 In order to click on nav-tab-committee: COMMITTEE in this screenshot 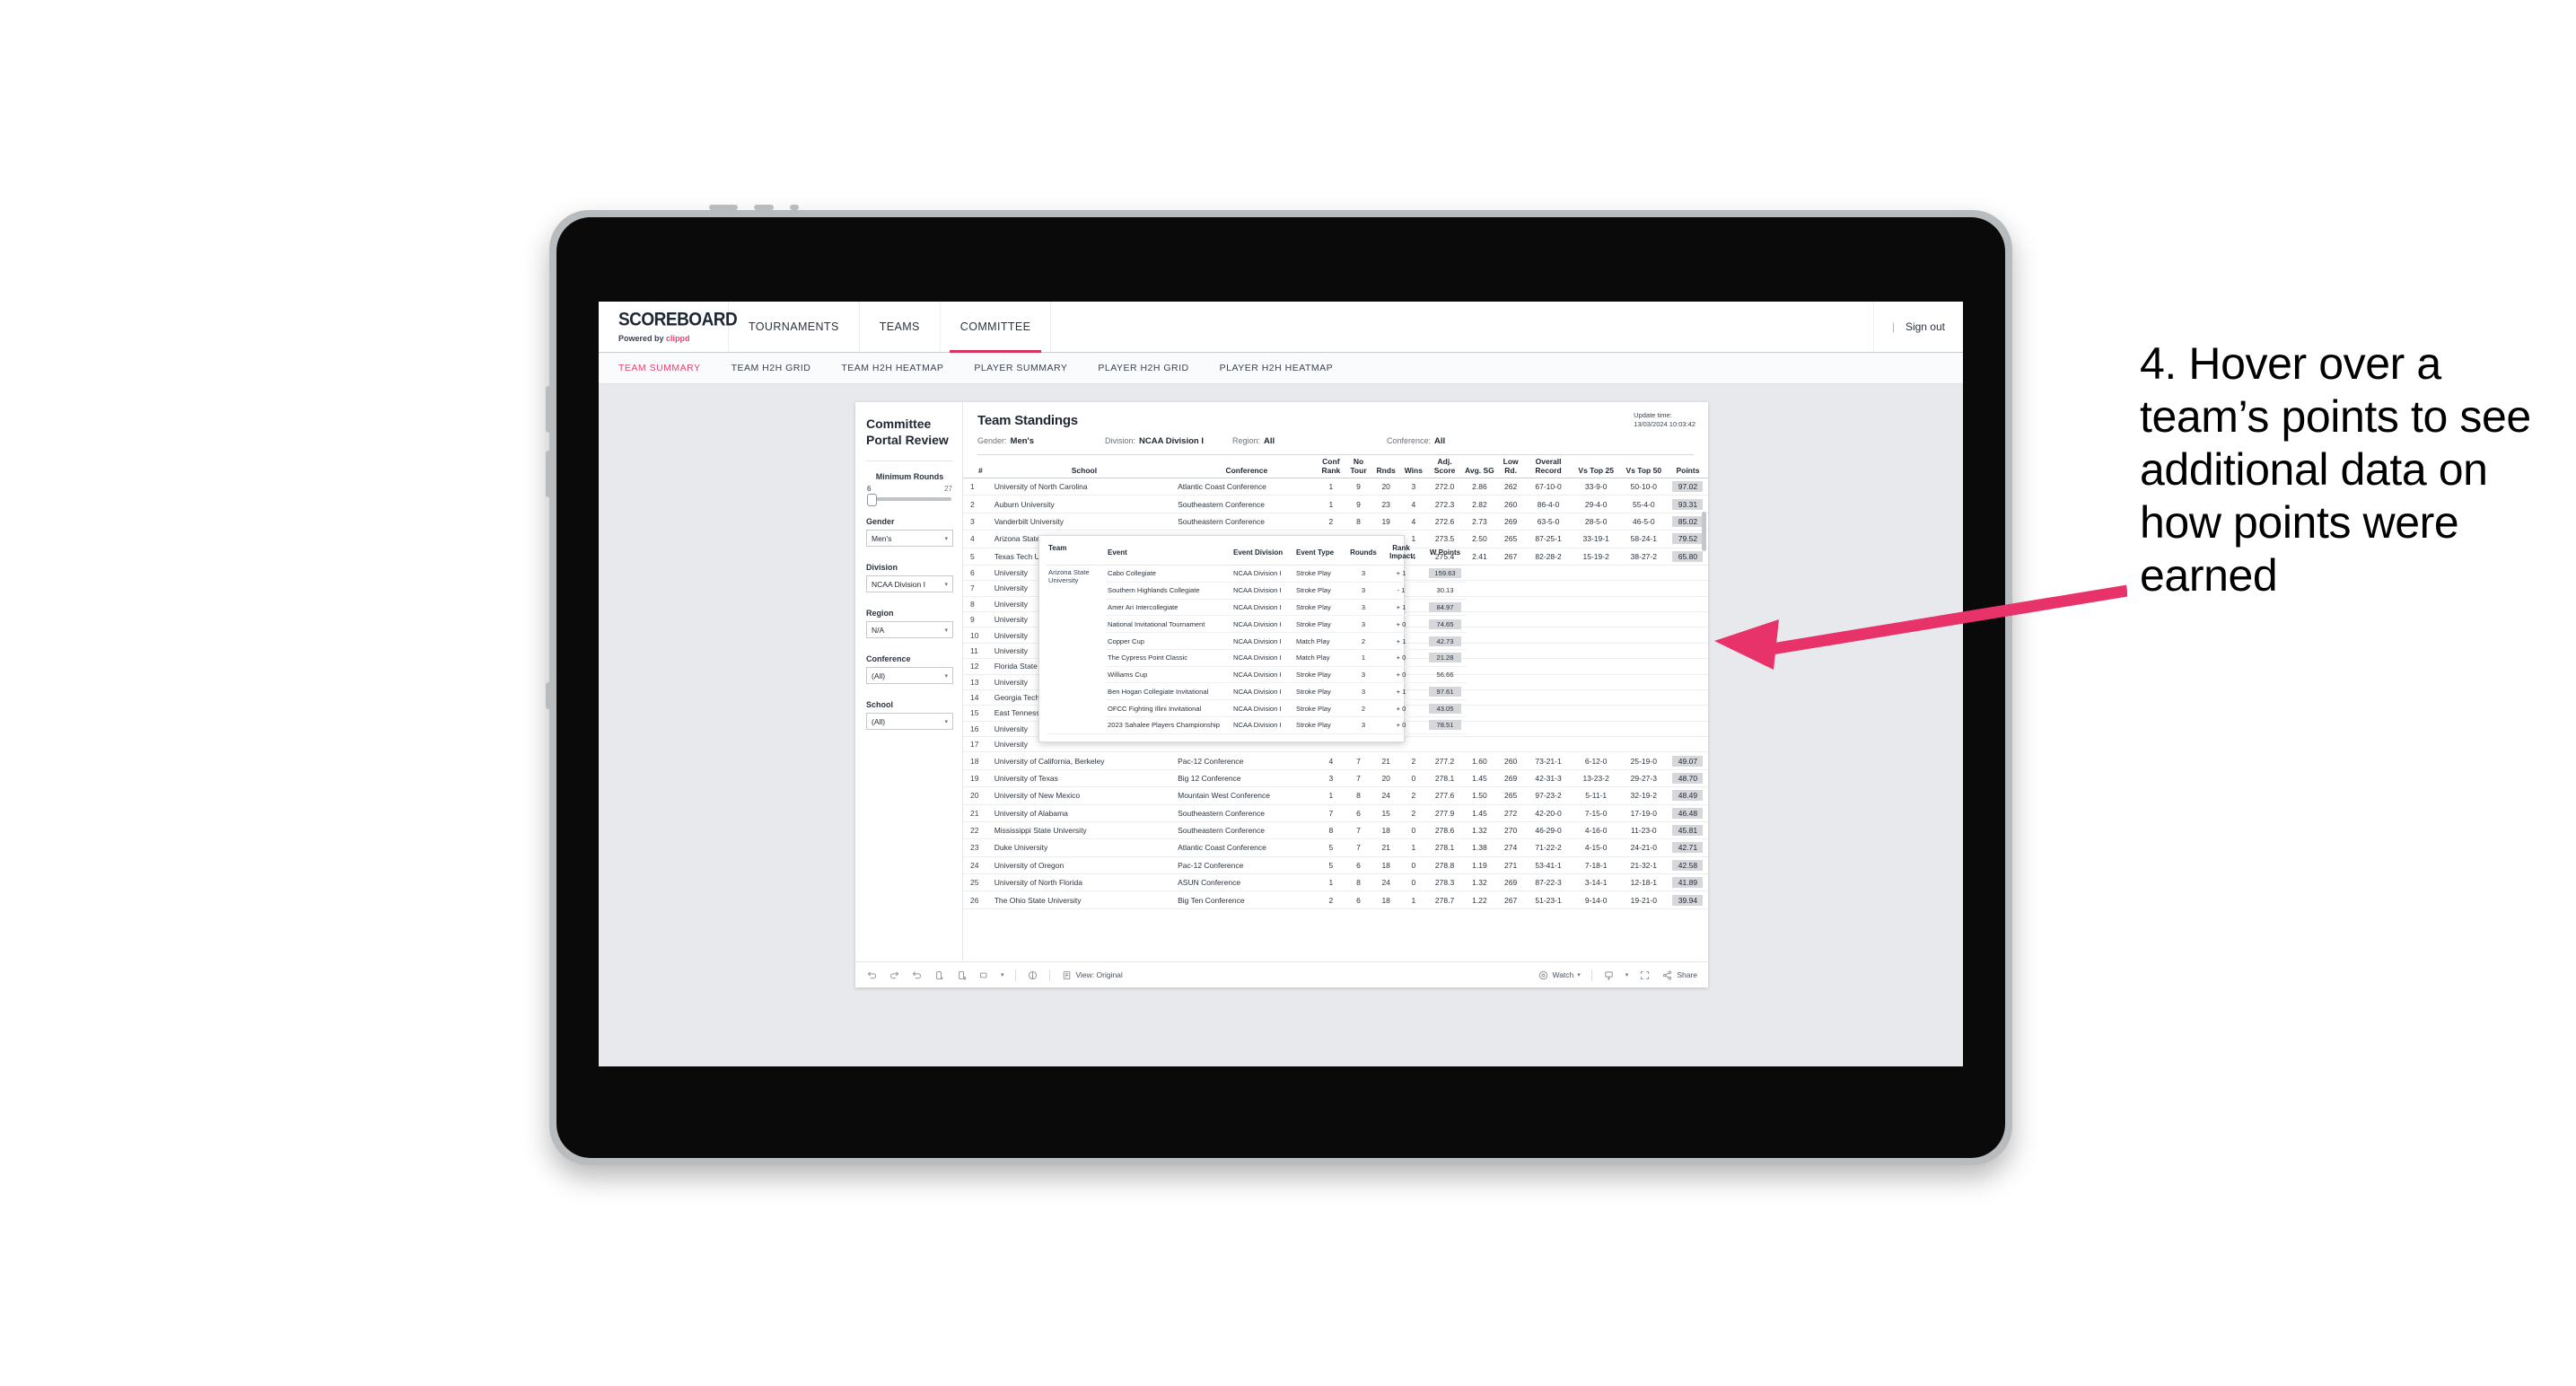, I will do `click(996, 328)`.